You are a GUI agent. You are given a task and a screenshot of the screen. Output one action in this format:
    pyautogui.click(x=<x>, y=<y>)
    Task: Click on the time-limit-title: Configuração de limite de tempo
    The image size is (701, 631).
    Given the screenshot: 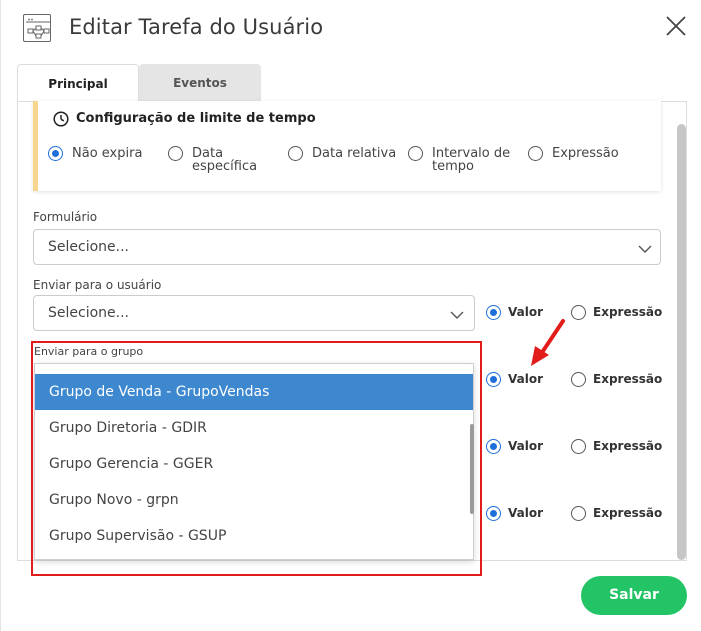 What is the action you would take?
    pyautogui.click(x=196, y=118)
    